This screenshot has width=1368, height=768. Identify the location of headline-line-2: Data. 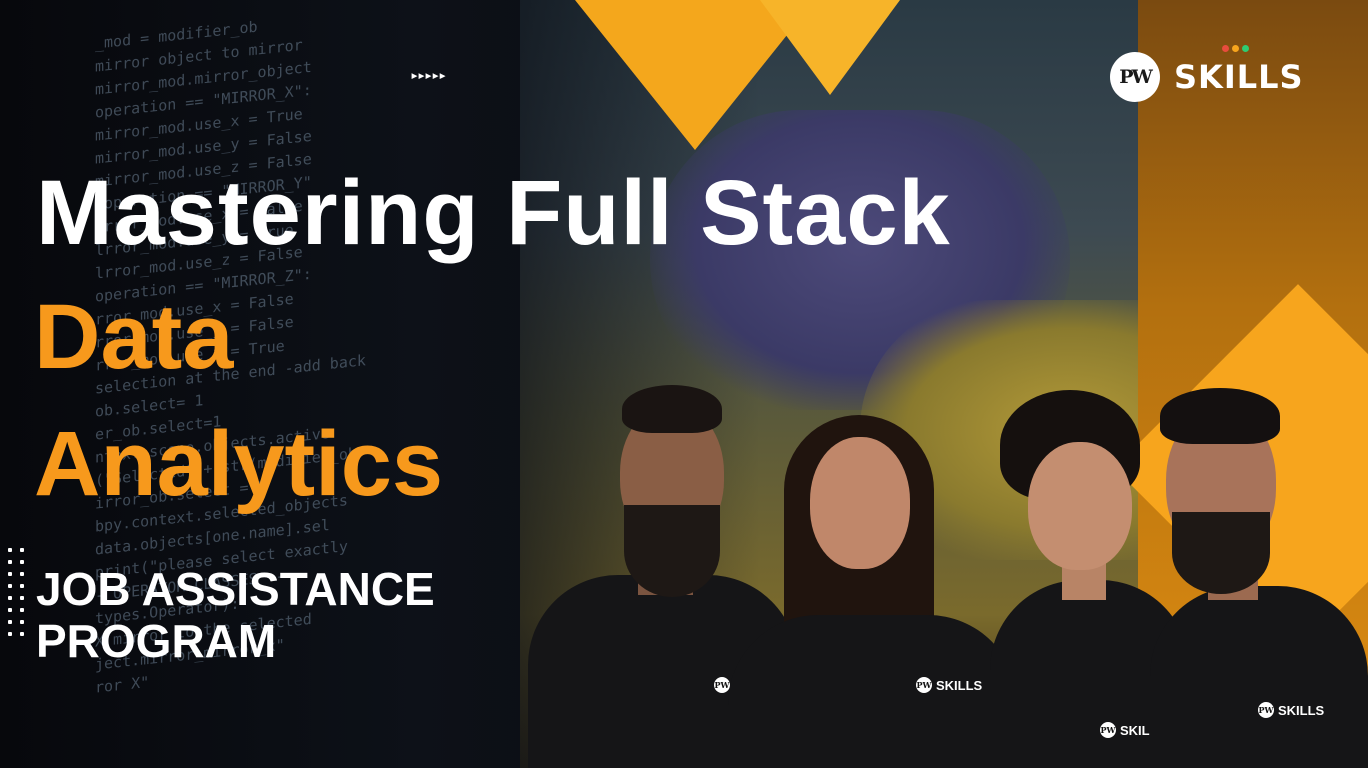
(134, 337).